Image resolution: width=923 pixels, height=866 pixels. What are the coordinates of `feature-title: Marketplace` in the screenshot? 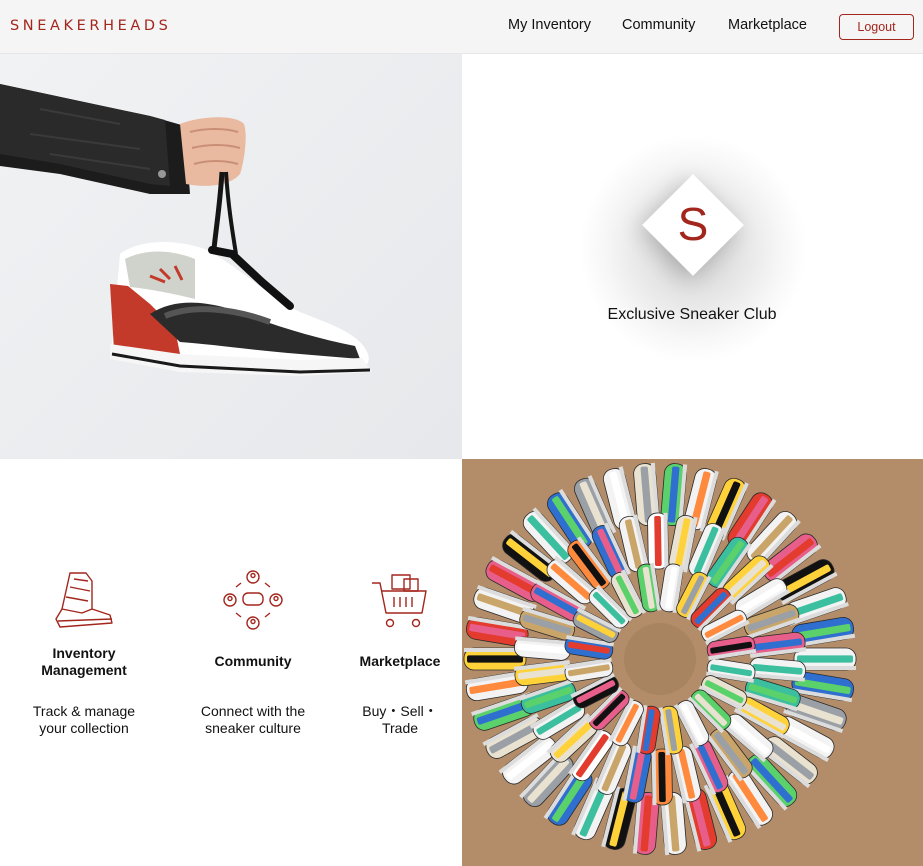 It's located at (400, 661).